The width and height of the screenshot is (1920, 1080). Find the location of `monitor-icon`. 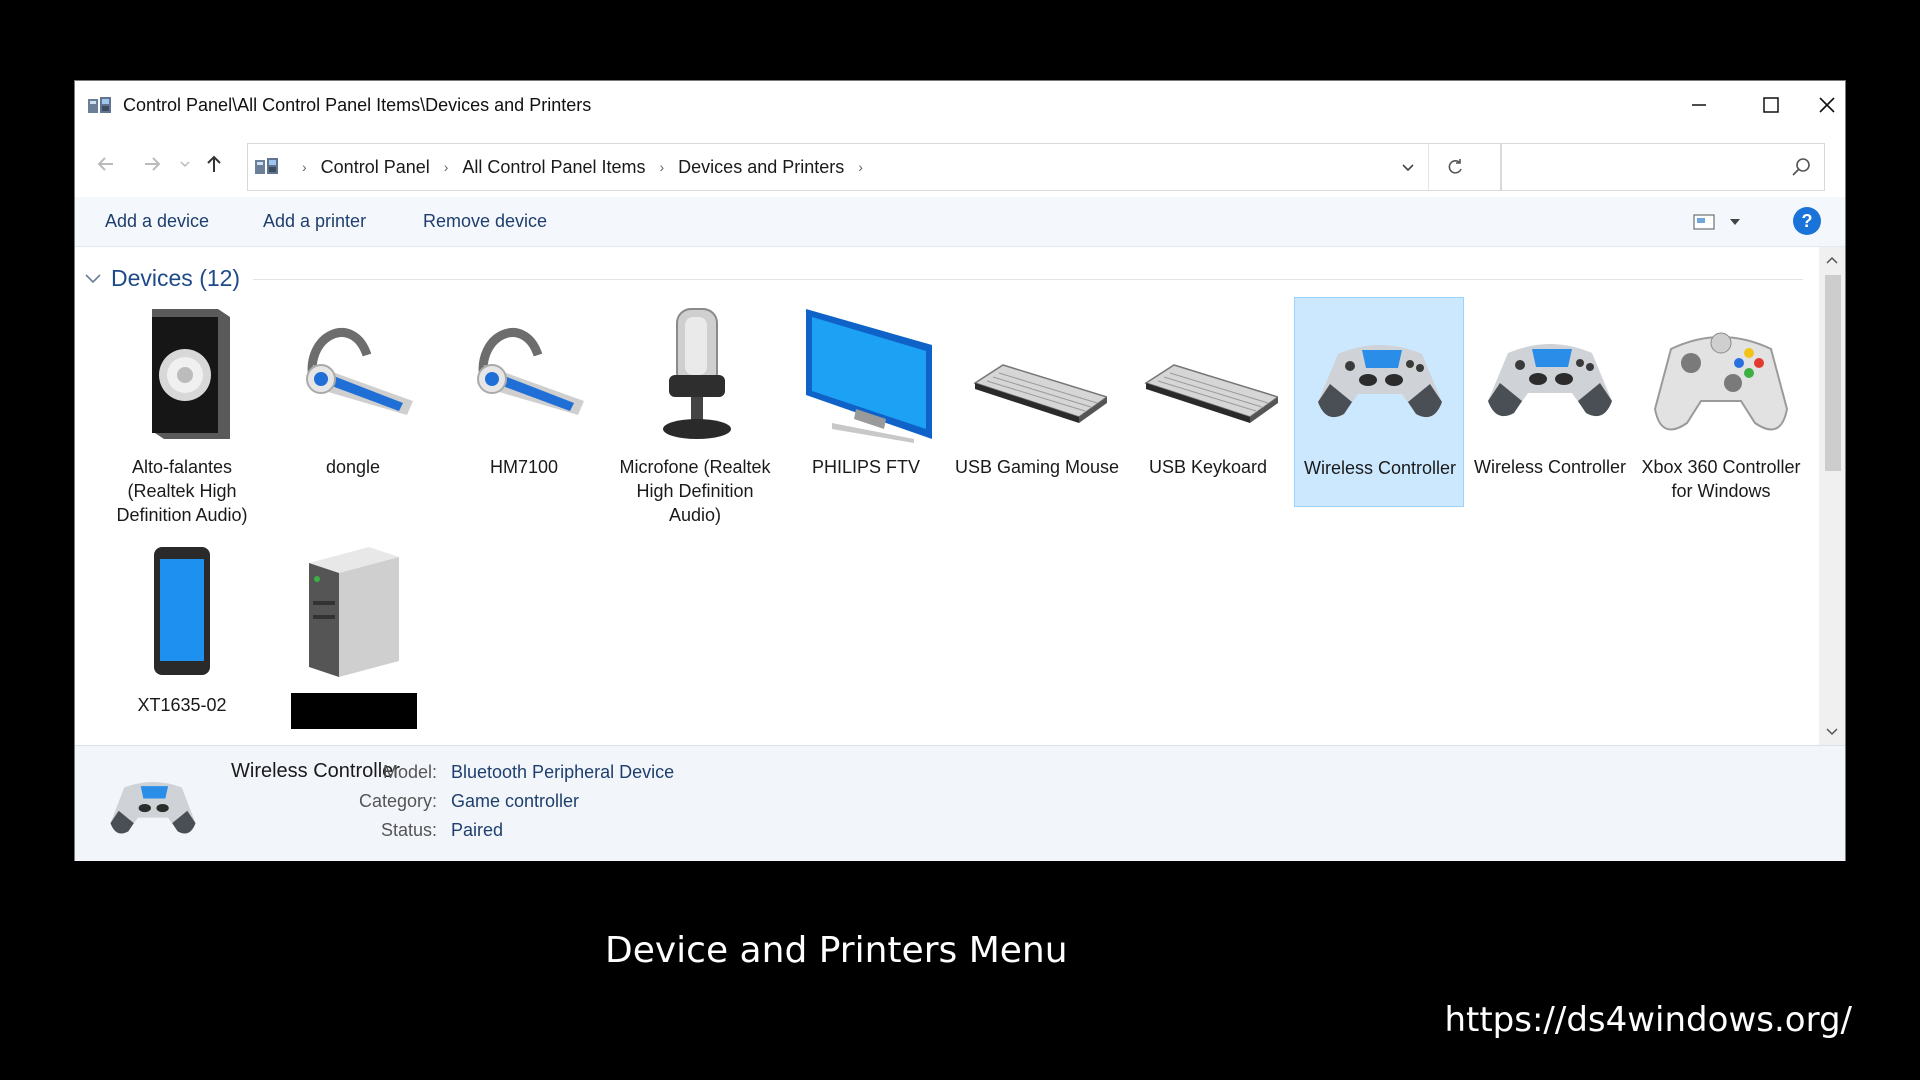

monitor-icon is located at coordinates (869, 376).